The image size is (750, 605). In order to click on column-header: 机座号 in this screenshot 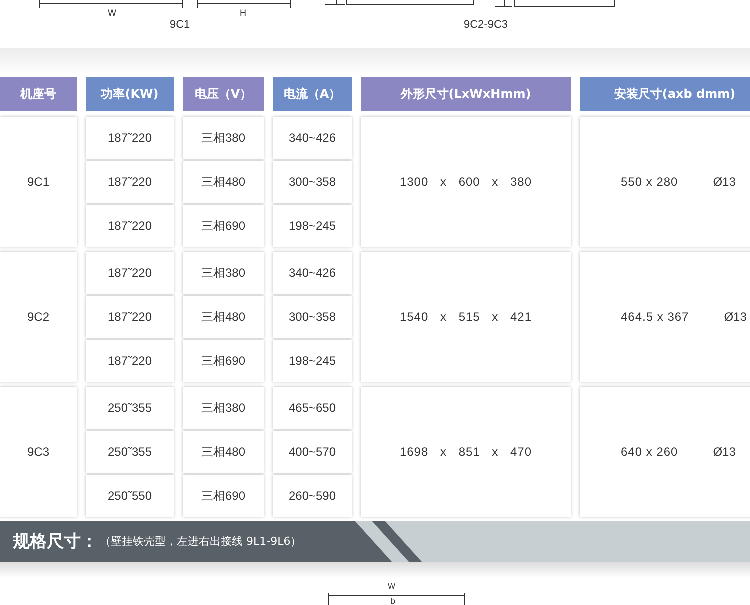, I will do `click(38, 94)`.